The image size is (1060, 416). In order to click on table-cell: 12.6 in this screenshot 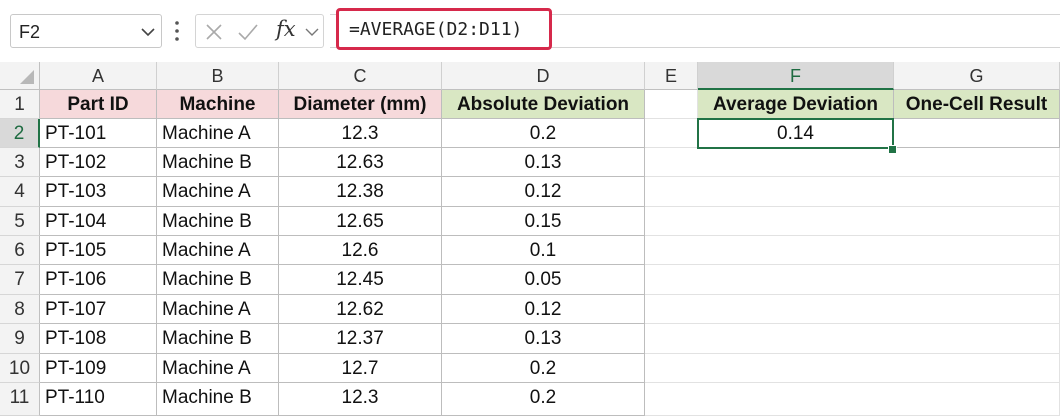, I will do `click(360, 250)`.